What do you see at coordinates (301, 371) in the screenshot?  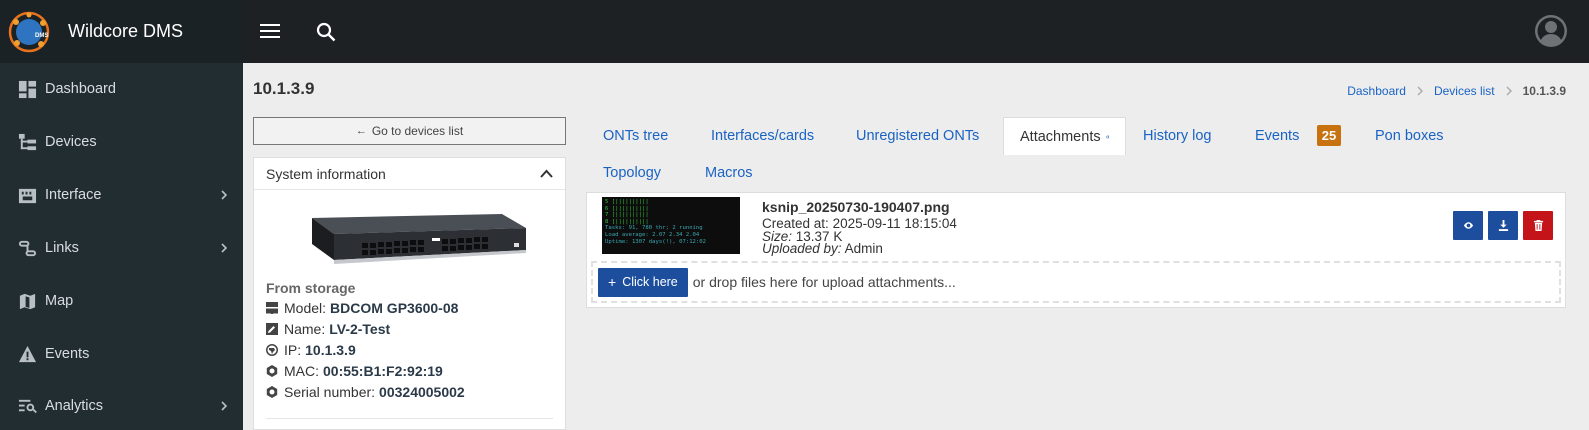 I see `mac-label: MAC:` at bounding box center [301, 371].